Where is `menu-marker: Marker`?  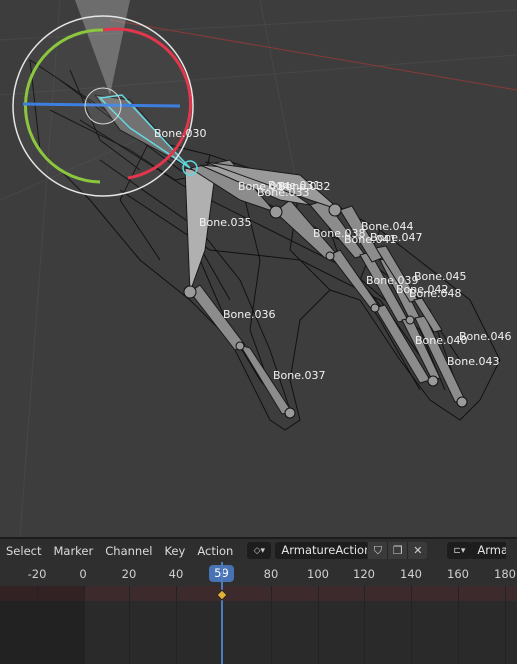 menu-marker: Marker is located at coordinates (73, 551).